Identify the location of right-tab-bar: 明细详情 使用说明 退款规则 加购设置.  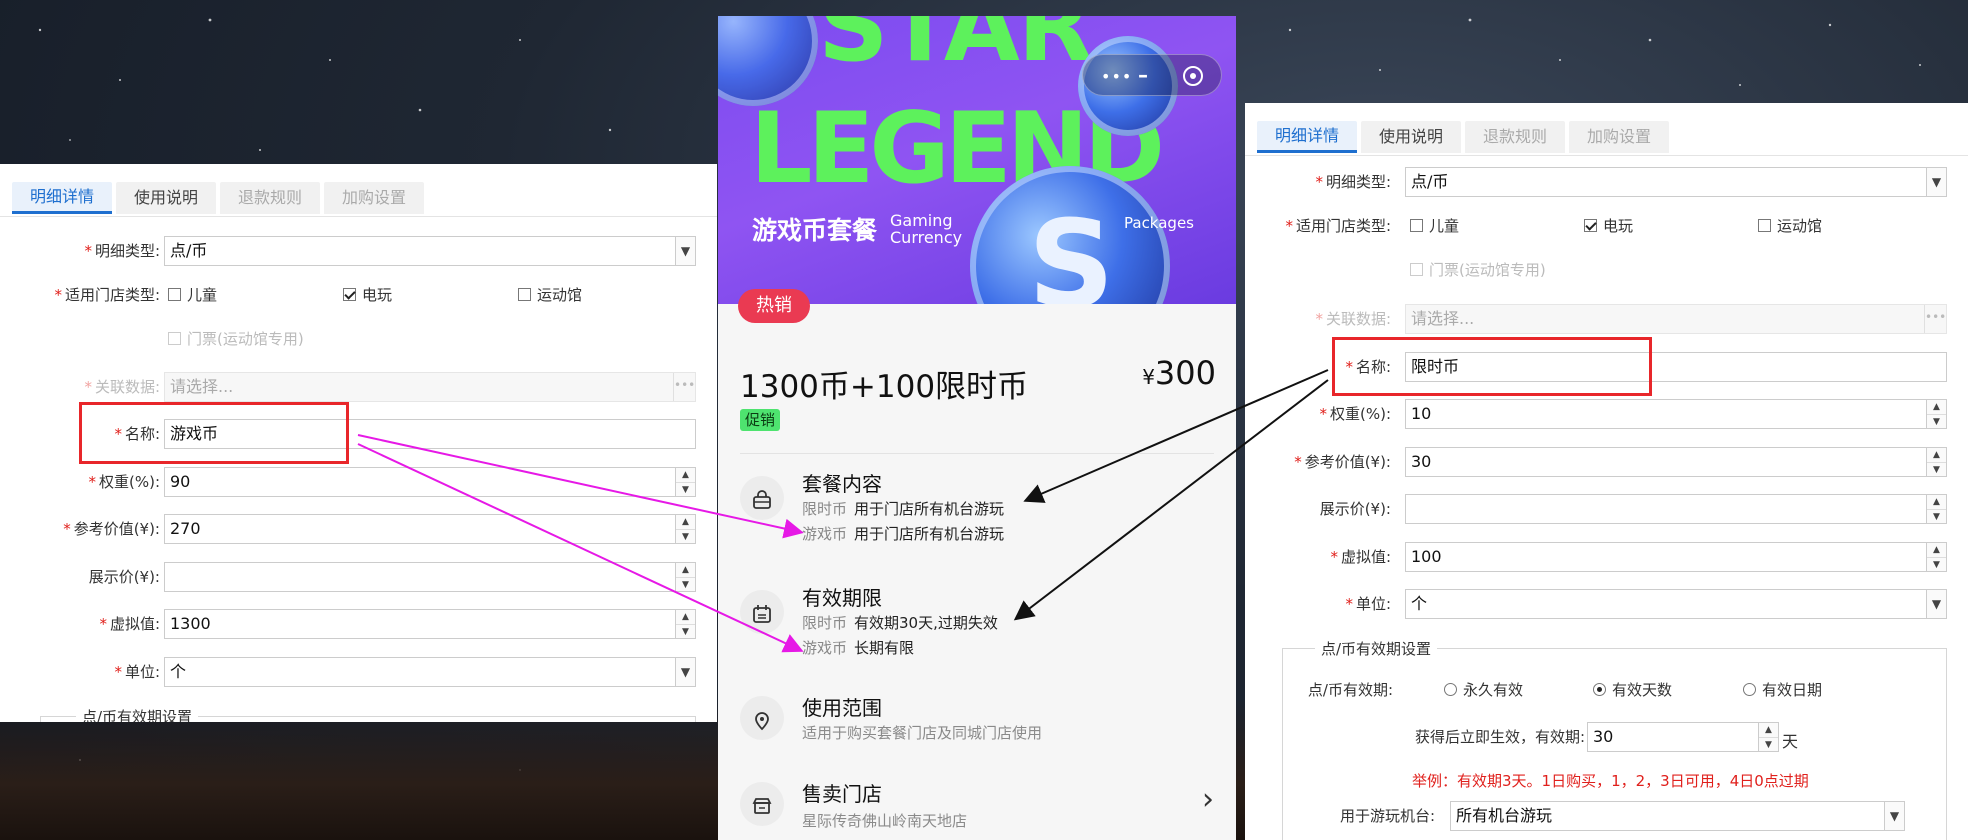
(1465, 136).